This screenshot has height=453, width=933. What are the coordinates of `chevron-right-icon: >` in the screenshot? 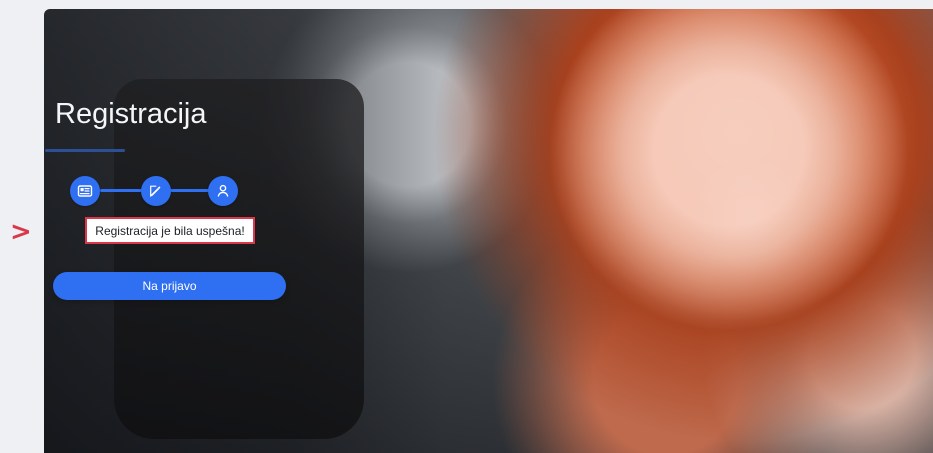 It's located at (21, 232).